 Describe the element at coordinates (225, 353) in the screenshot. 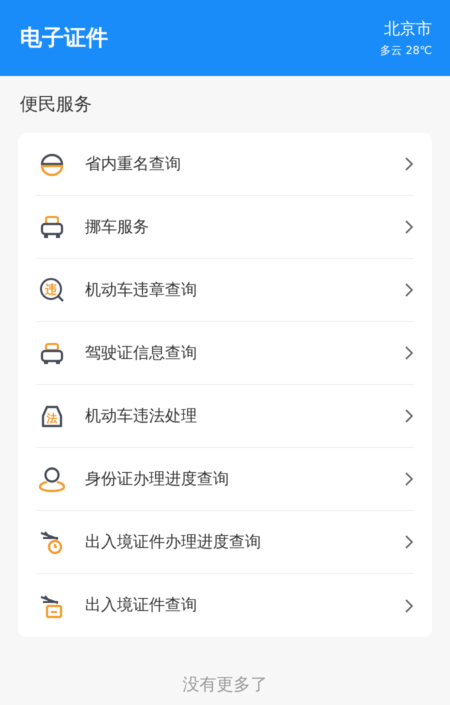

I see `service-item: 驾驶证信息查询` at that location.